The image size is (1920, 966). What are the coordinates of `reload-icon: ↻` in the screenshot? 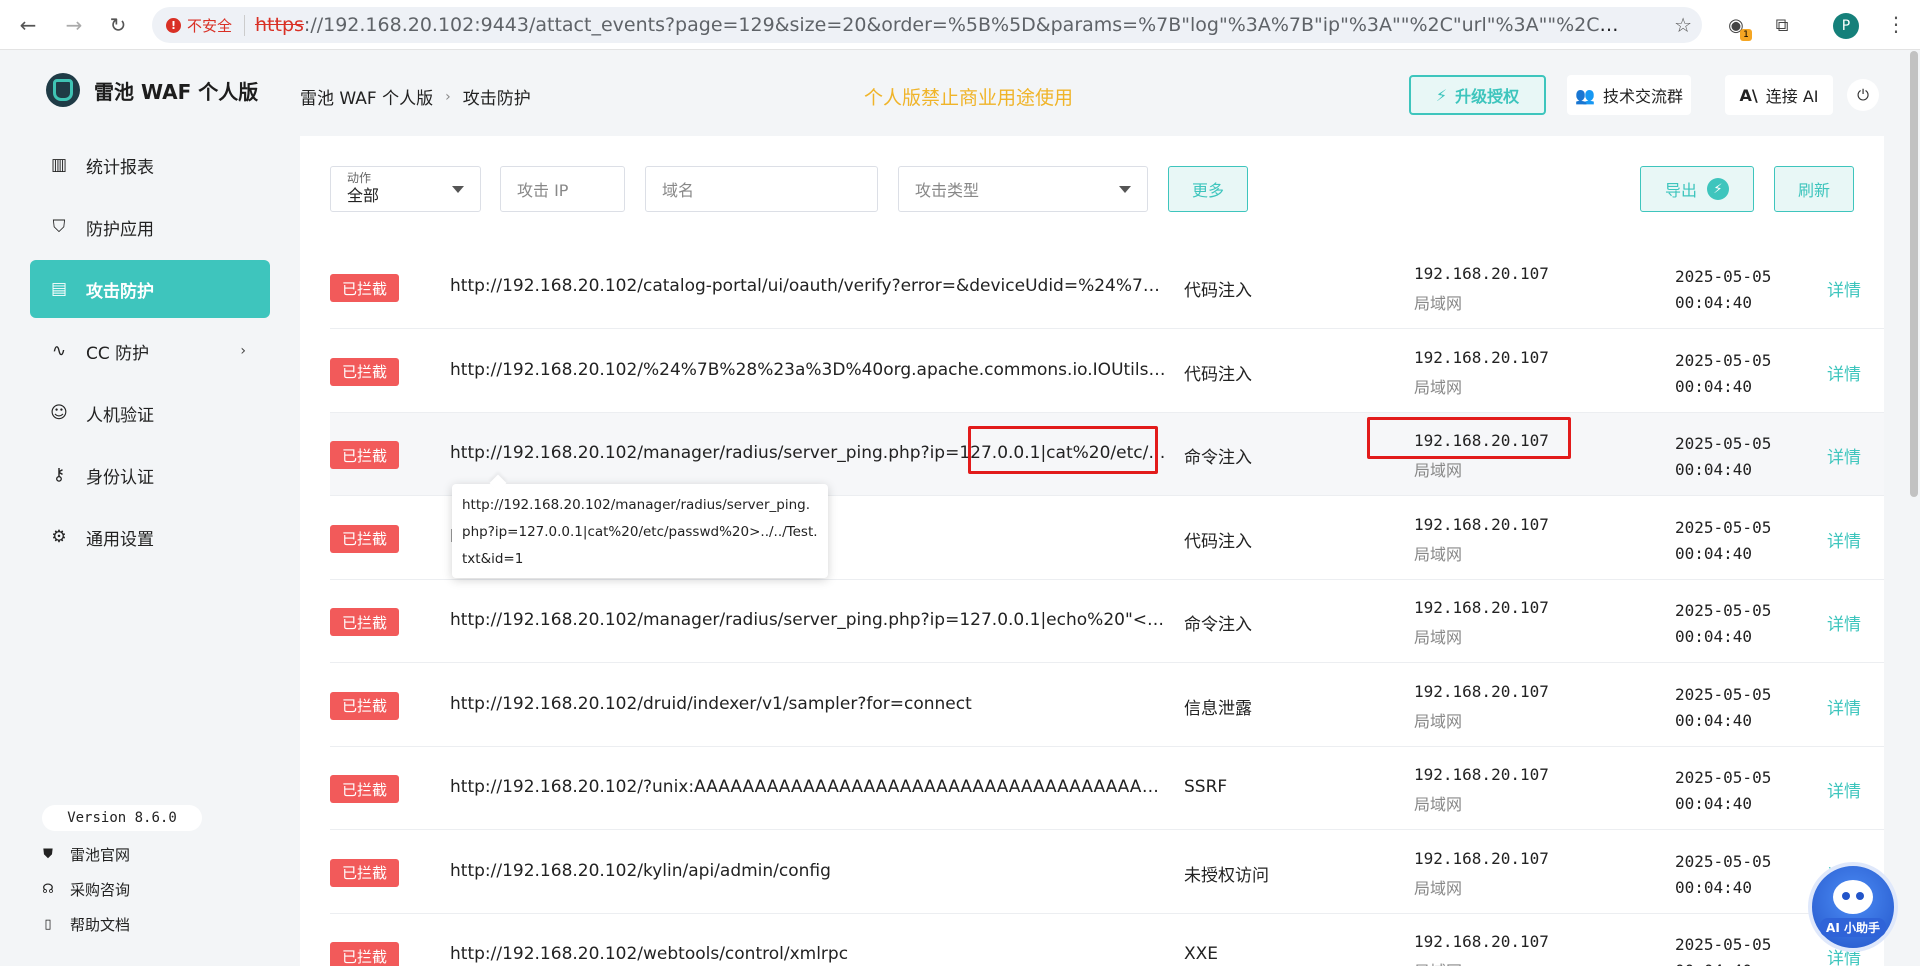 It's located at (118, 25).